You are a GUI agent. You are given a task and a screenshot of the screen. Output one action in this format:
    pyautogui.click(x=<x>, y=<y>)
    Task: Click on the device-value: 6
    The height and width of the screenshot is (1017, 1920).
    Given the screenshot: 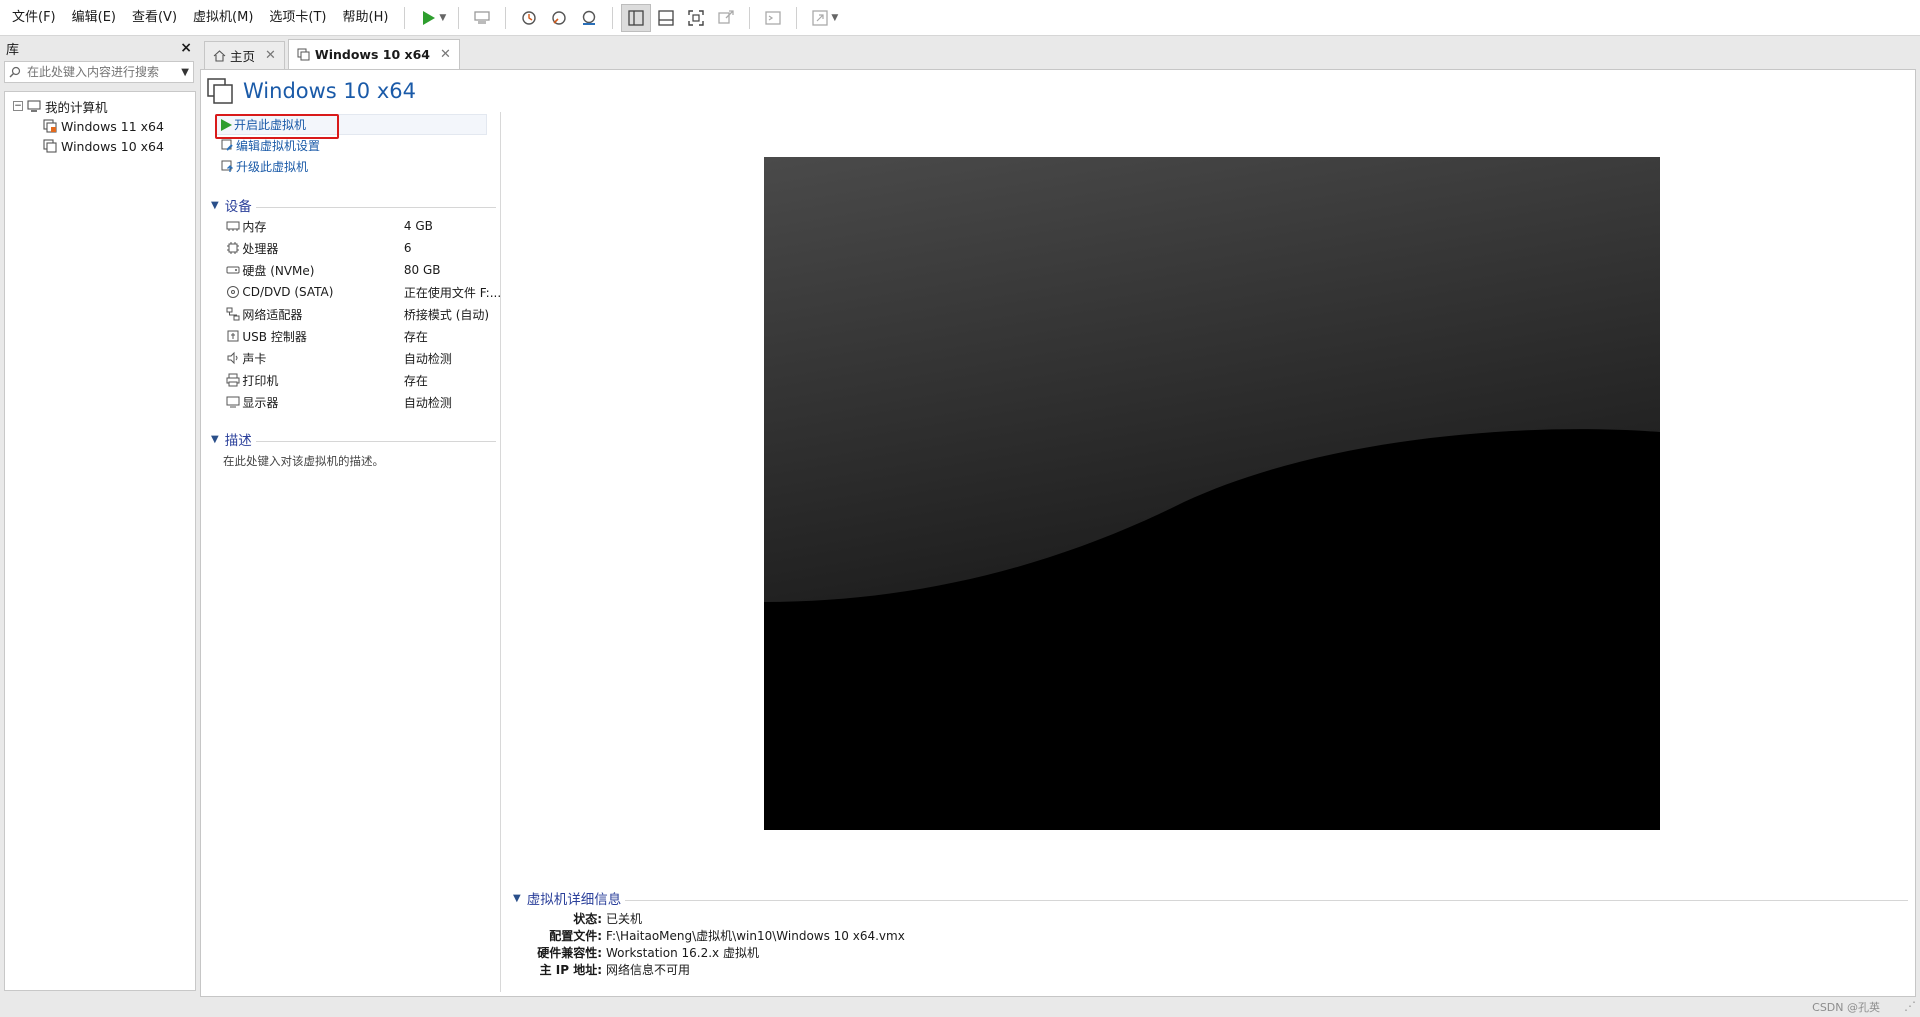 What is the action you would take?
    pyautogui.click(x=407, y=248)
    